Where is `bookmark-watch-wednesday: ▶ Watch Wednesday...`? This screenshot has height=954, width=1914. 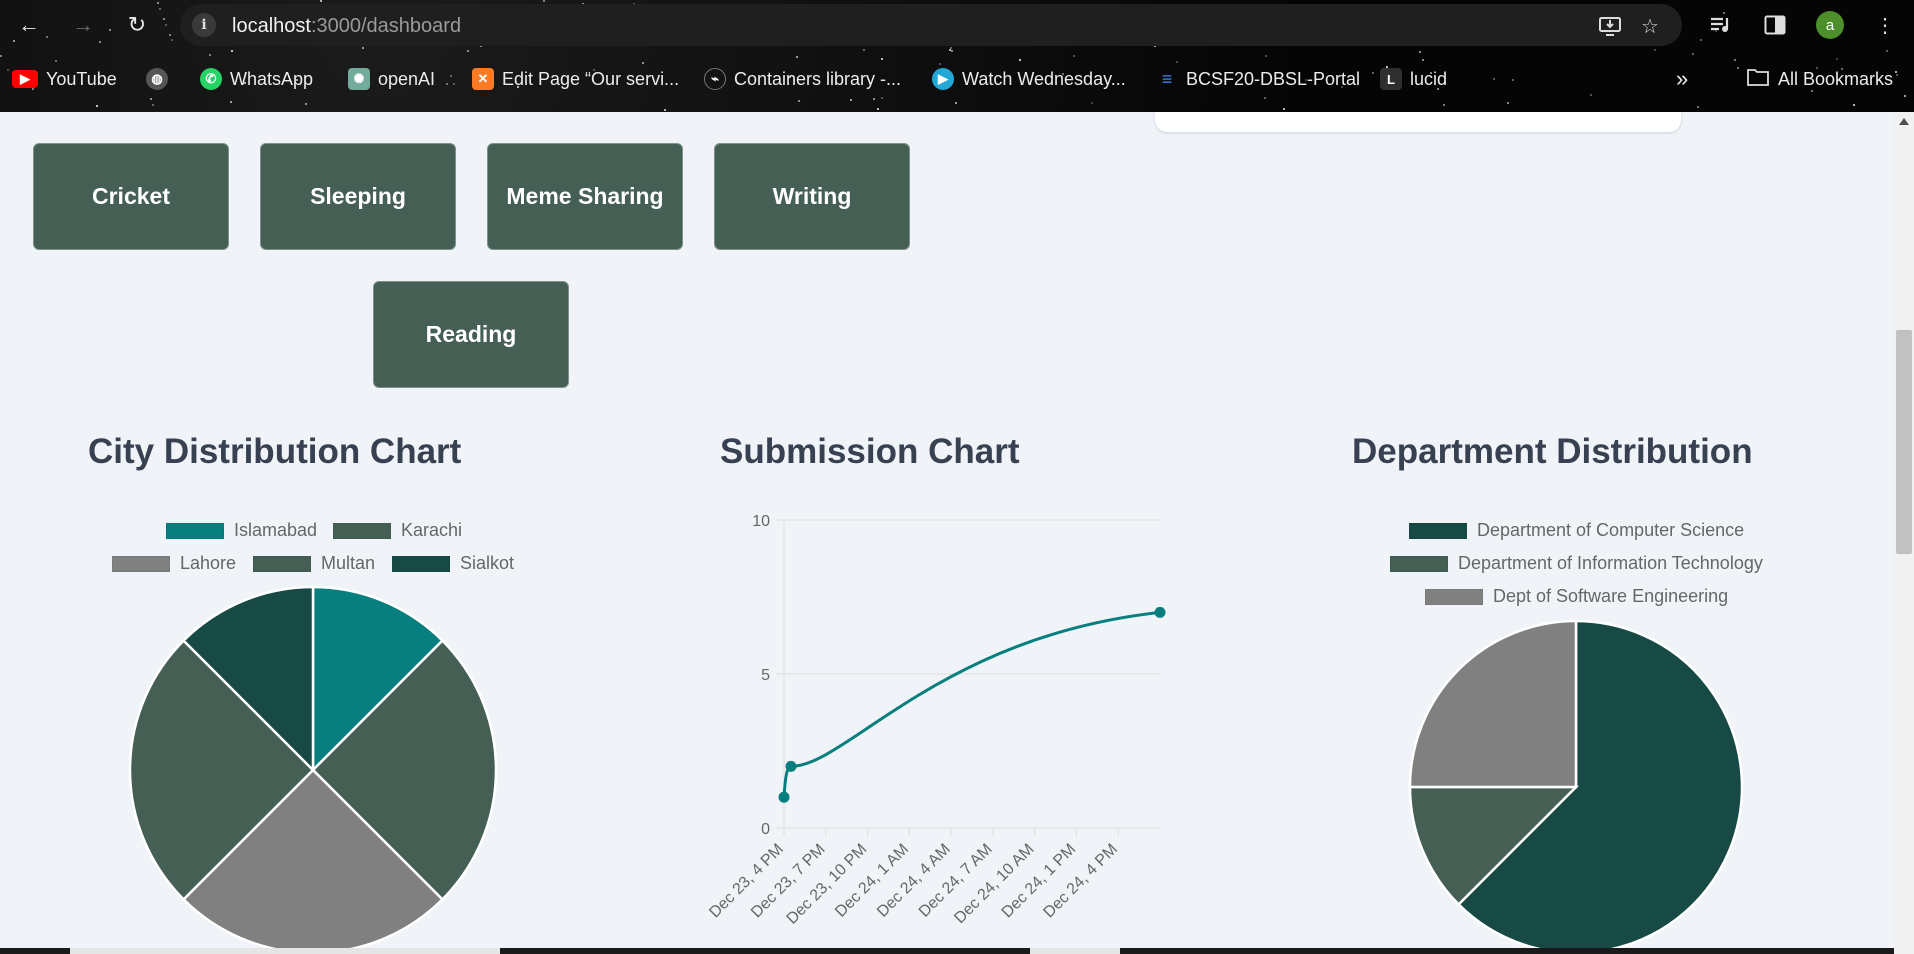 bookmark-watch-wednesday: ▶ Watch Wednesday... is located at coordinates (1029, 79).